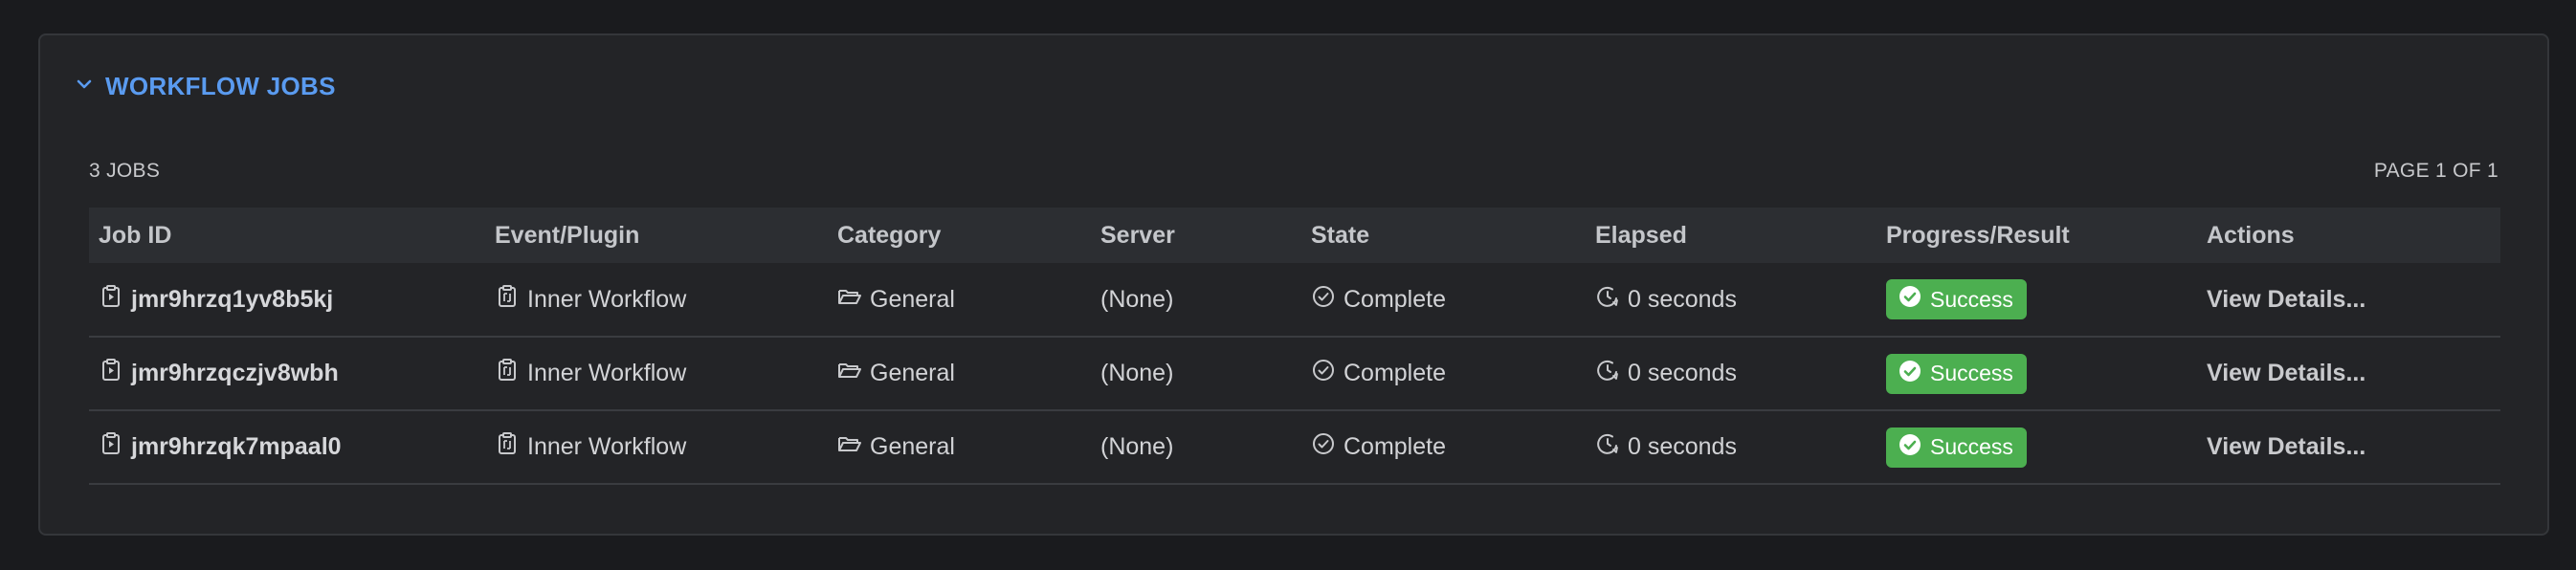 This screenshot has width=2576, height=570. What do you see at coordinates (220, 86) in the screenshot?
I see `section-title: WORKFLOW JOBS` at bounding box center [220, 86].